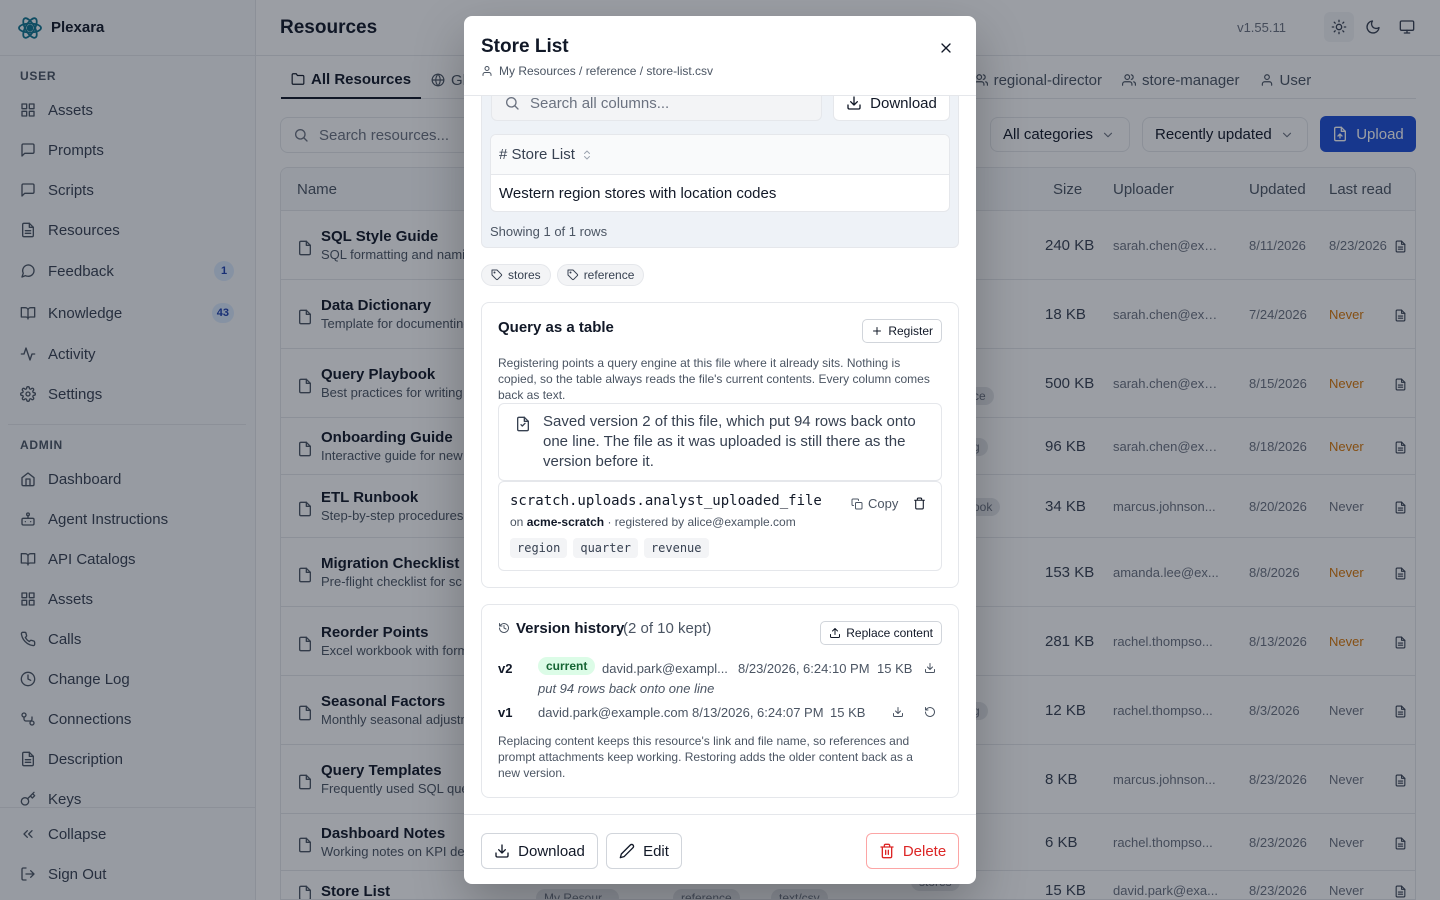 The width and height of the screenshot is (1440, 900). I want to click on file-note-icon, so click(523, 424).